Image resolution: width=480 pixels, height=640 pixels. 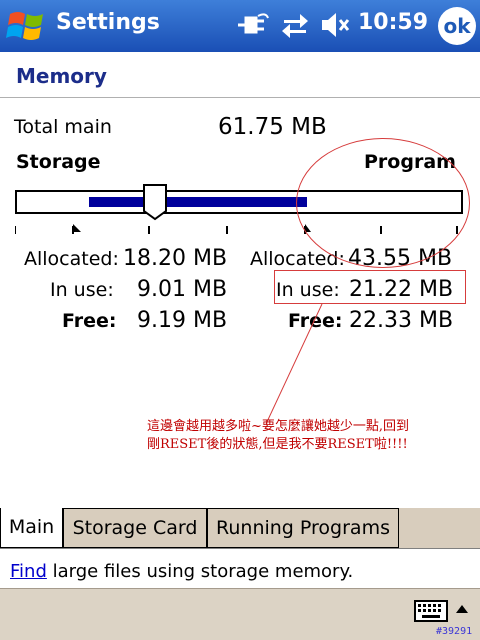 I want to click on find-link: Find, so click(x=28, y=571).